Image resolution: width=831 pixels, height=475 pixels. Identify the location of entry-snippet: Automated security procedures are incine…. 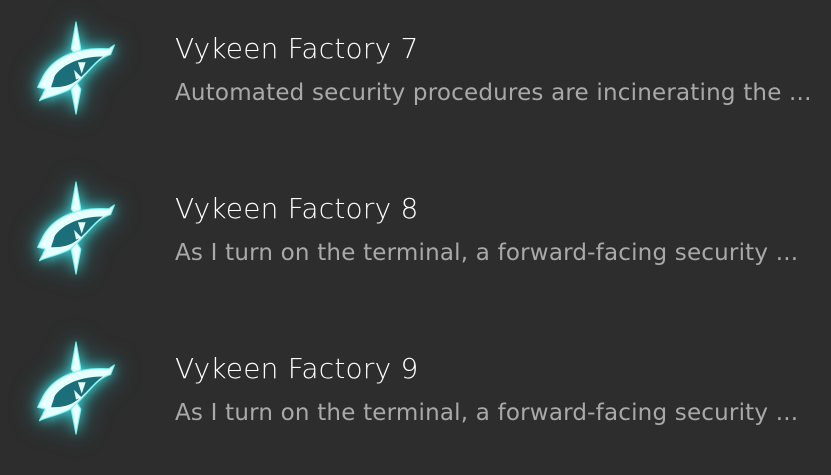
(493, 93).